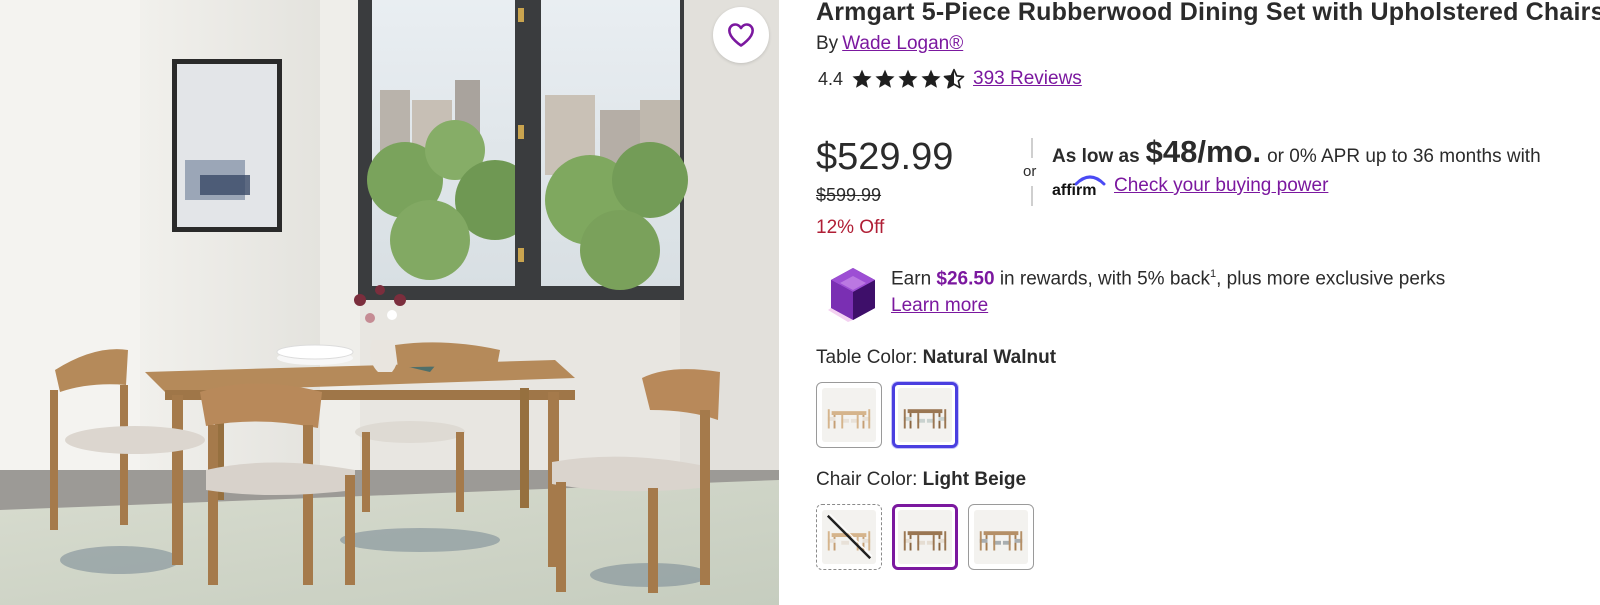 Image resolution: width=1600 pixels, height=605 pixels. I want to click on heart-icon, so click(741, 35).